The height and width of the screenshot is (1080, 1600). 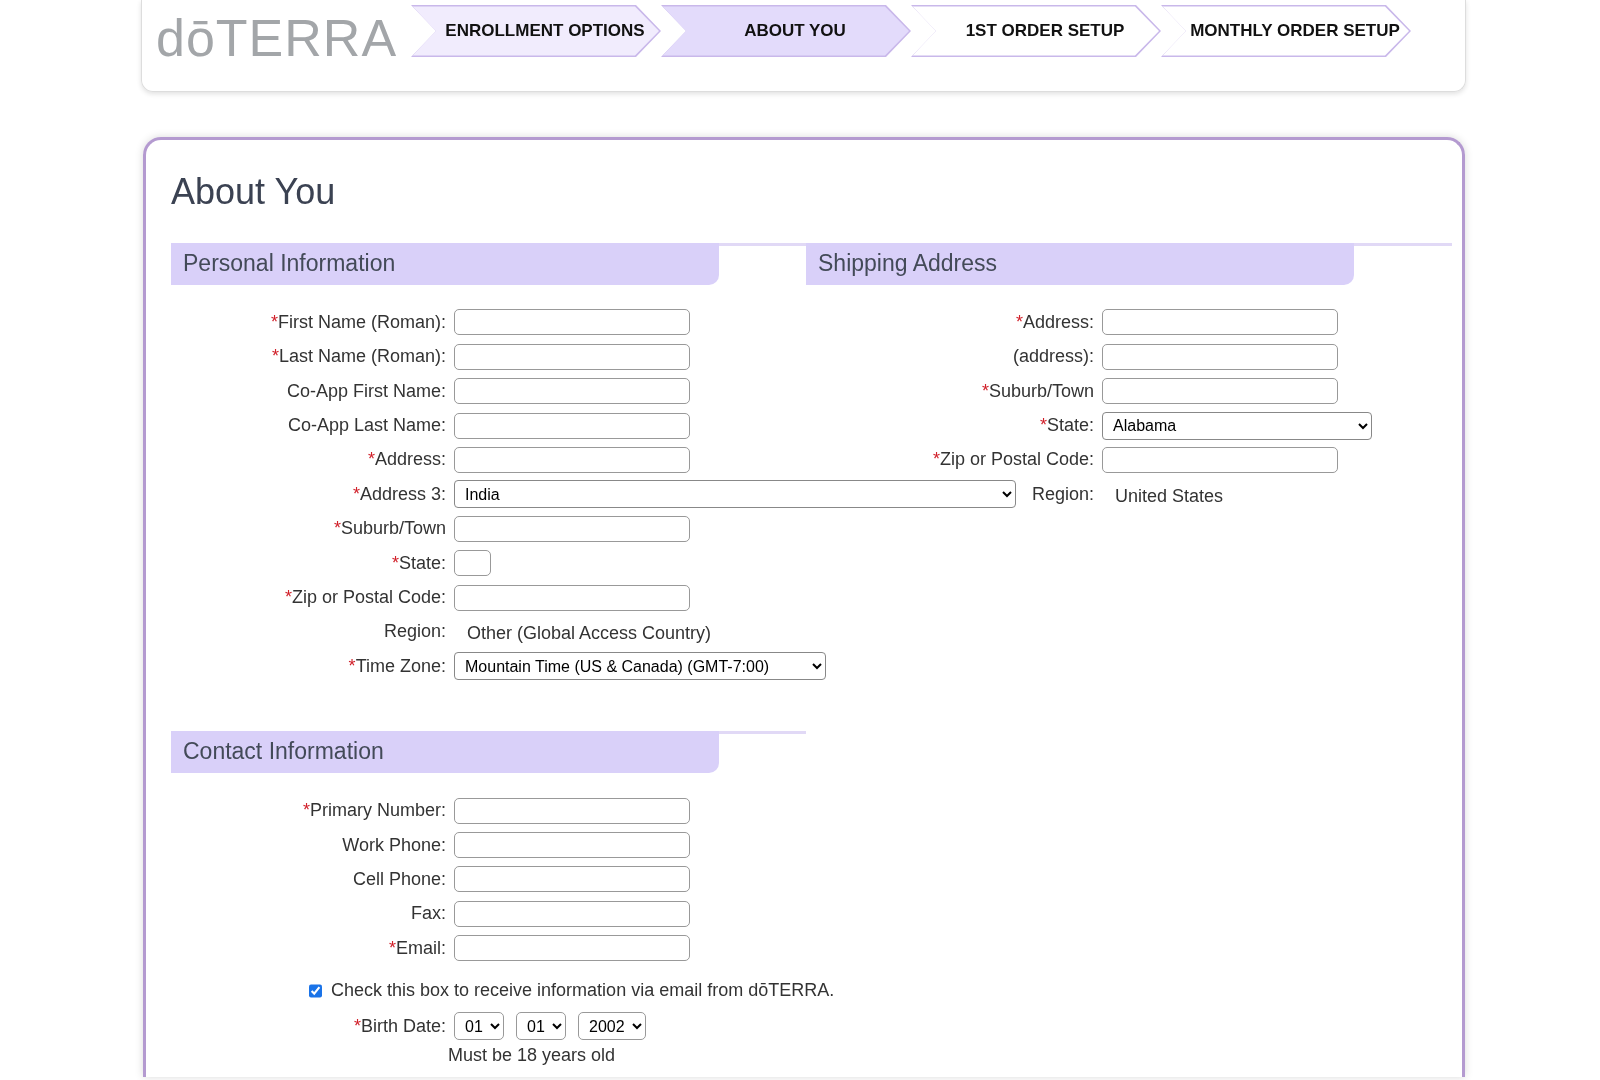 What do you see at coordinates (1237, 425) in the screenshot?
I see `state-select: Alabama` at bounding box center [1237, 425].